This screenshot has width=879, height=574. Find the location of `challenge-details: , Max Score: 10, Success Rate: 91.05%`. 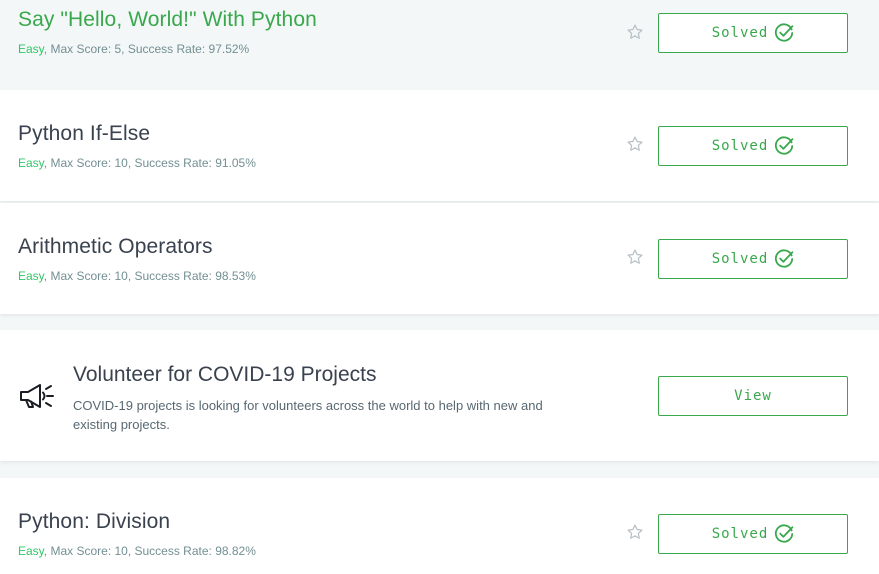

challenge-details: , Max Score: 10, Success Rate: 91.05% is located at coordinates (149, 163).